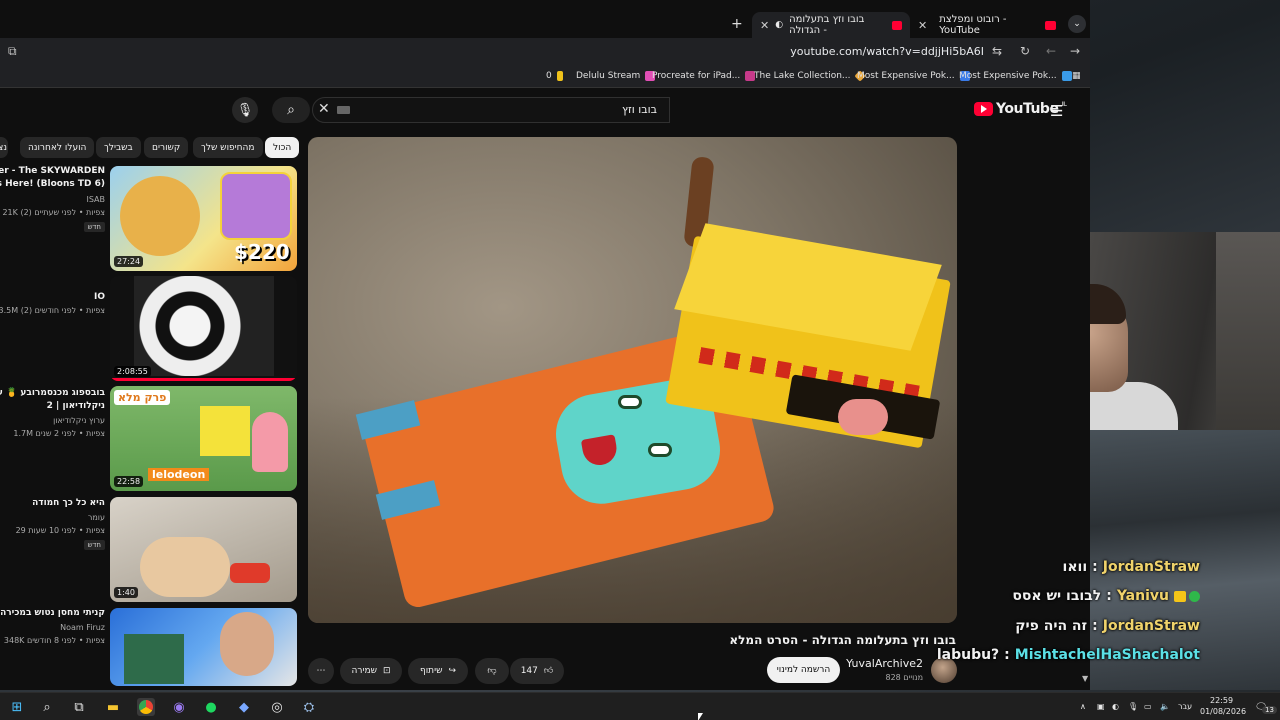 The height and width of the screenshot is (720, 1280). I want to click on related-title: IO, so click(99, 297).